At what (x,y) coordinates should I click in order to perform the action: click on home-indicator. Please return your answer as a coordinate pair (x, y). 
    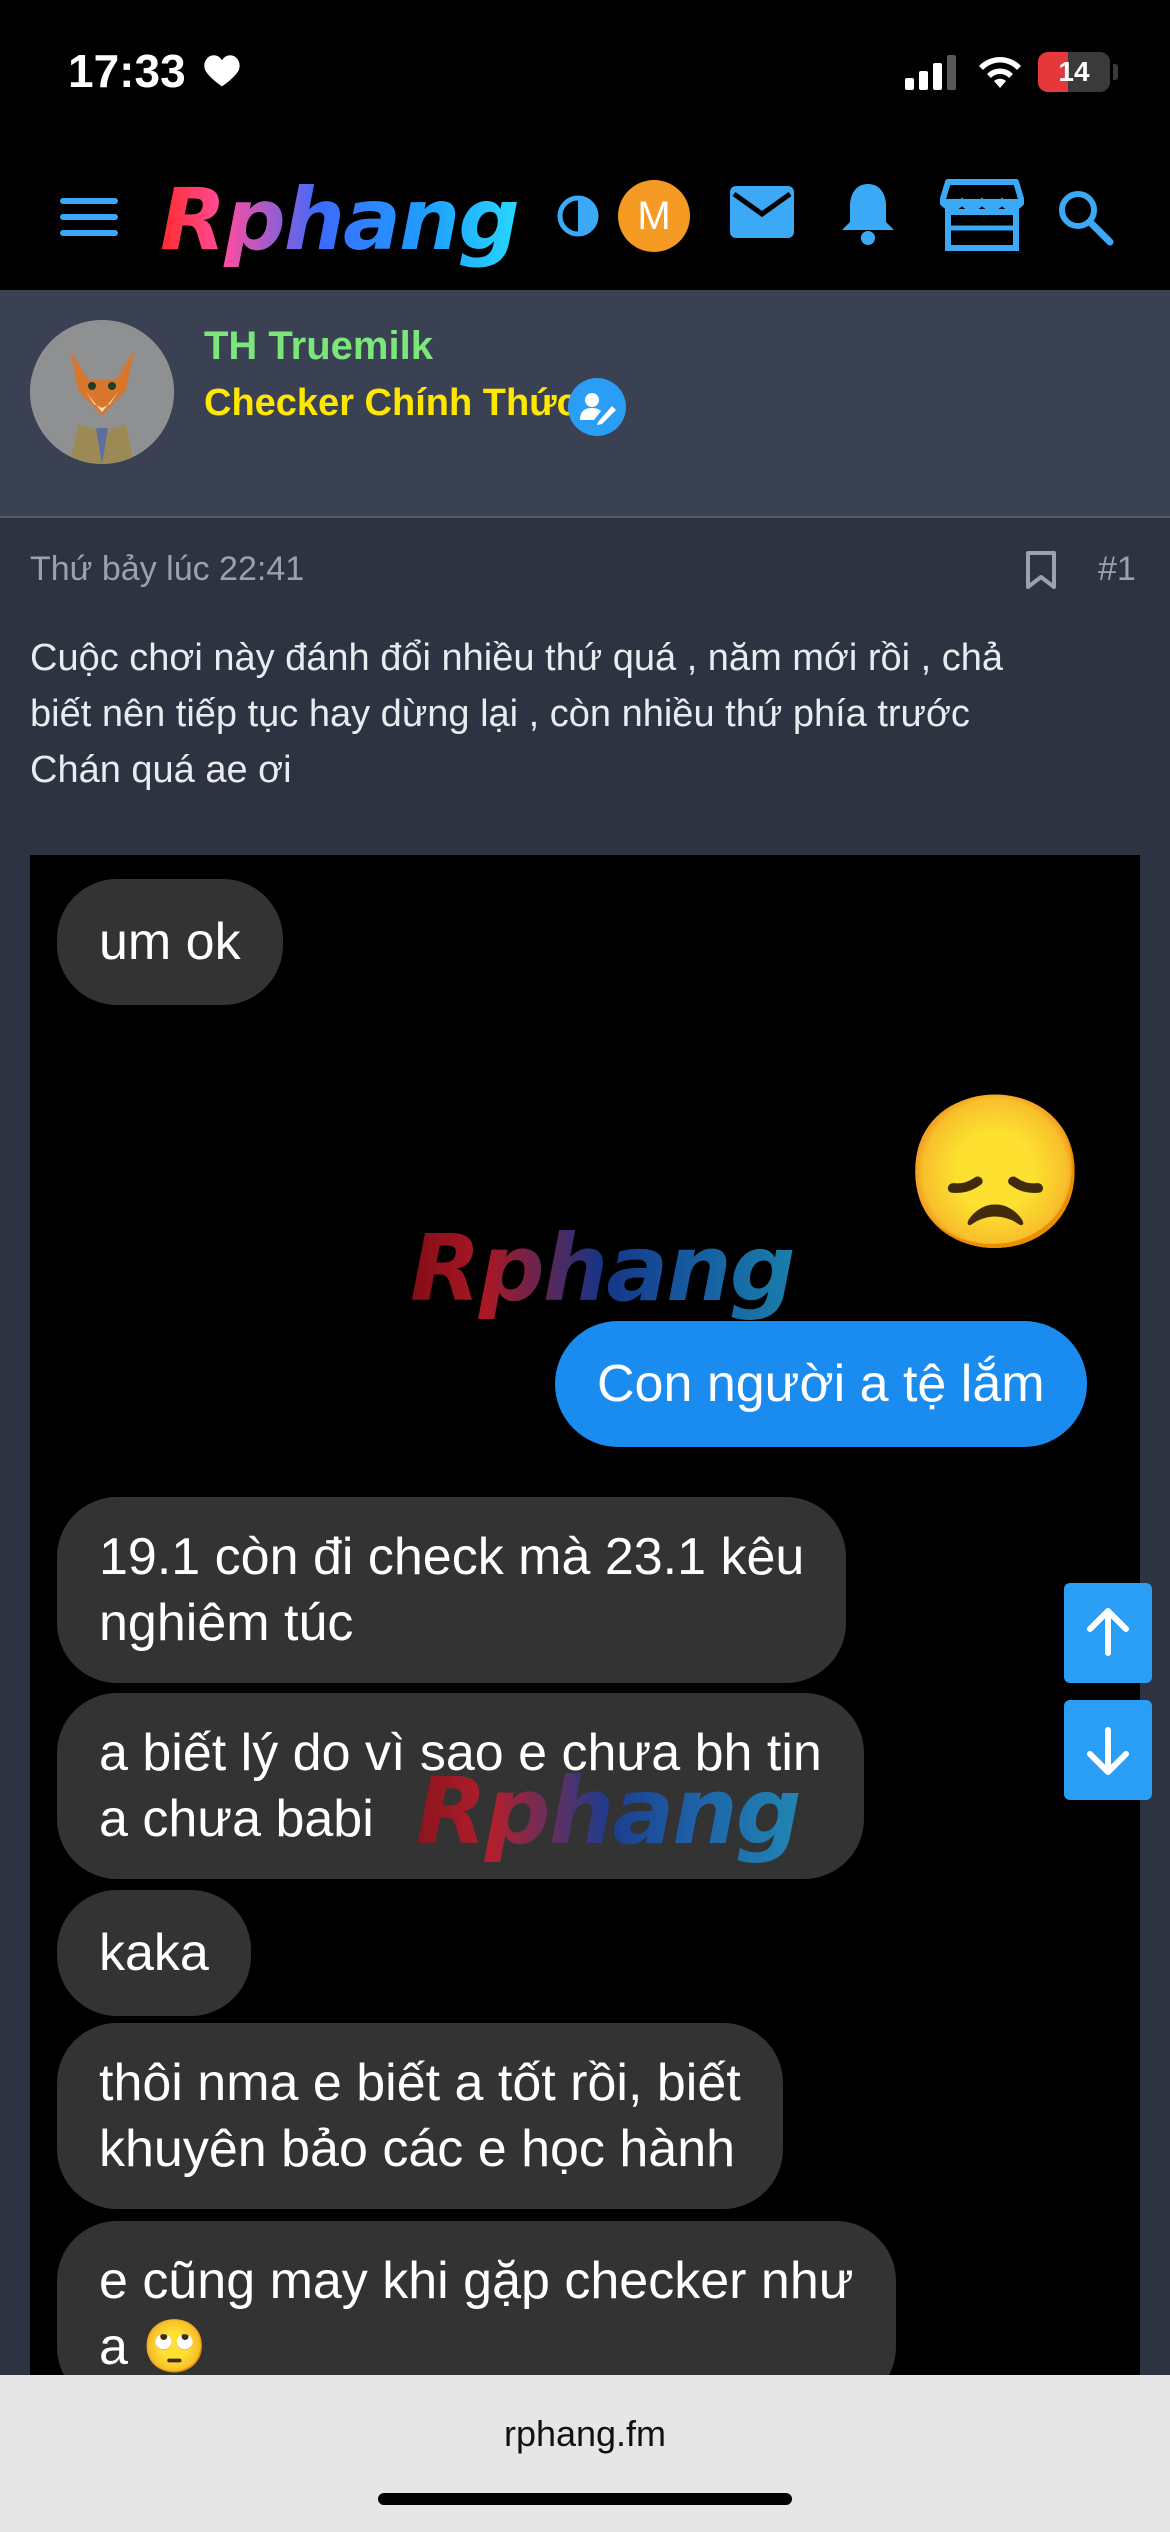
    Looking at the image, I should click on (585, 2499).